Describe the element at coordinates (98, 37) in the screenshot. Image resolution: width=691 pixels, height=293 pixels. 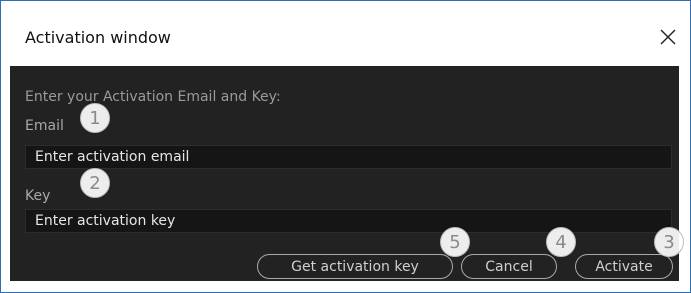
I see `dialog-title: Activation window` at that location.